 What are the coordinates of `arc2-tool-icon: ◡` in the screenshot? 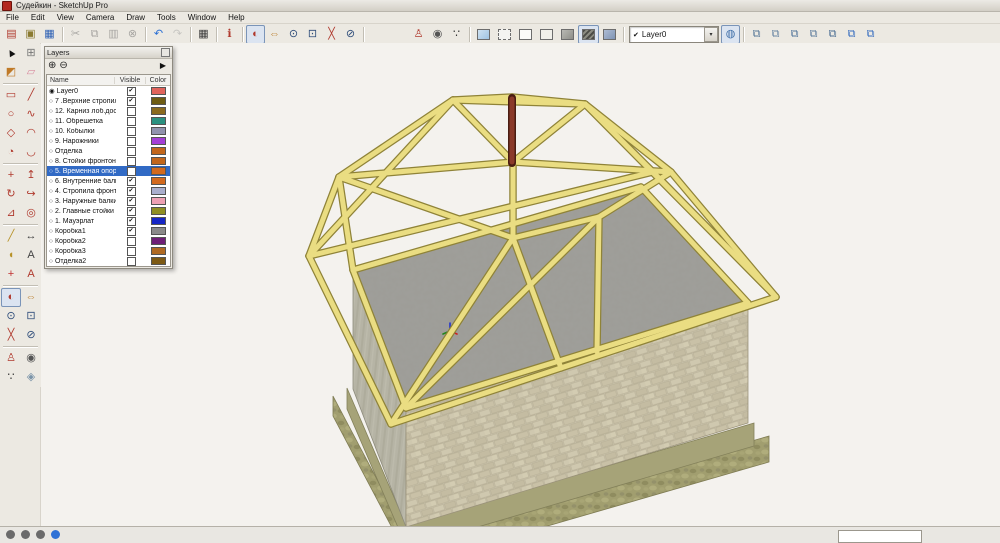 It's located at (31, 152).